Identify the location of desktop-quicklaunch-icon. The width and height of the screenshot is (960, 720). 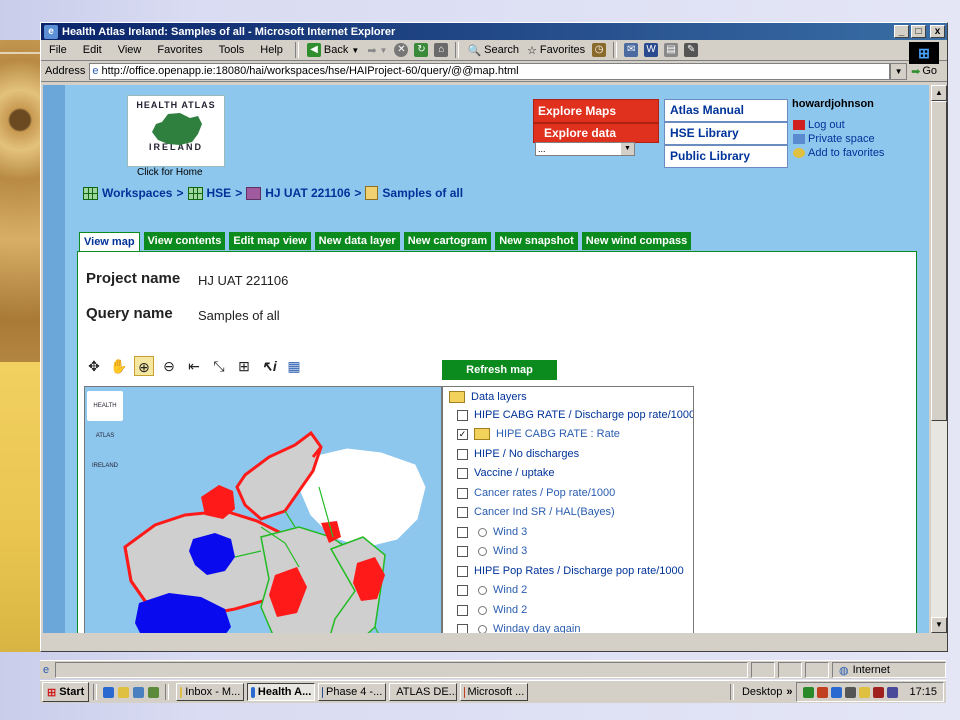
(139, 692).